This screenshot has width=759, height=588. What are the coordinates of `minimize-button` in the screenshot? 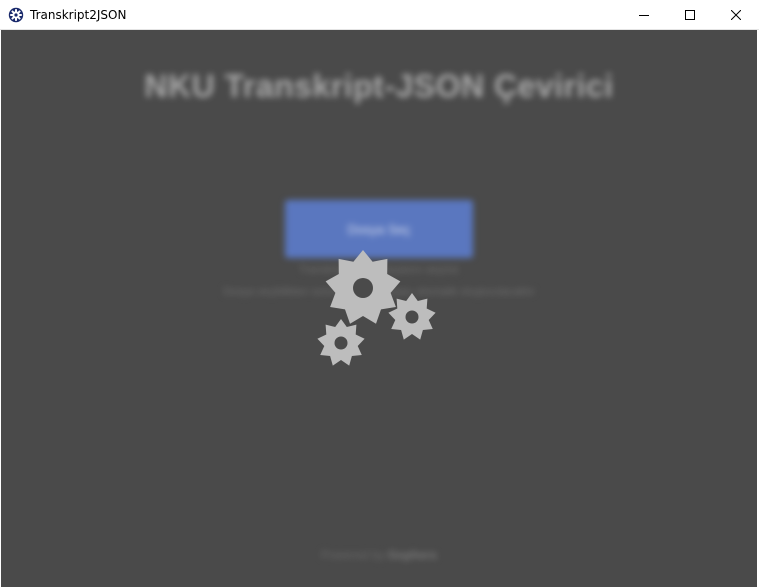 It's located at (644, 14).